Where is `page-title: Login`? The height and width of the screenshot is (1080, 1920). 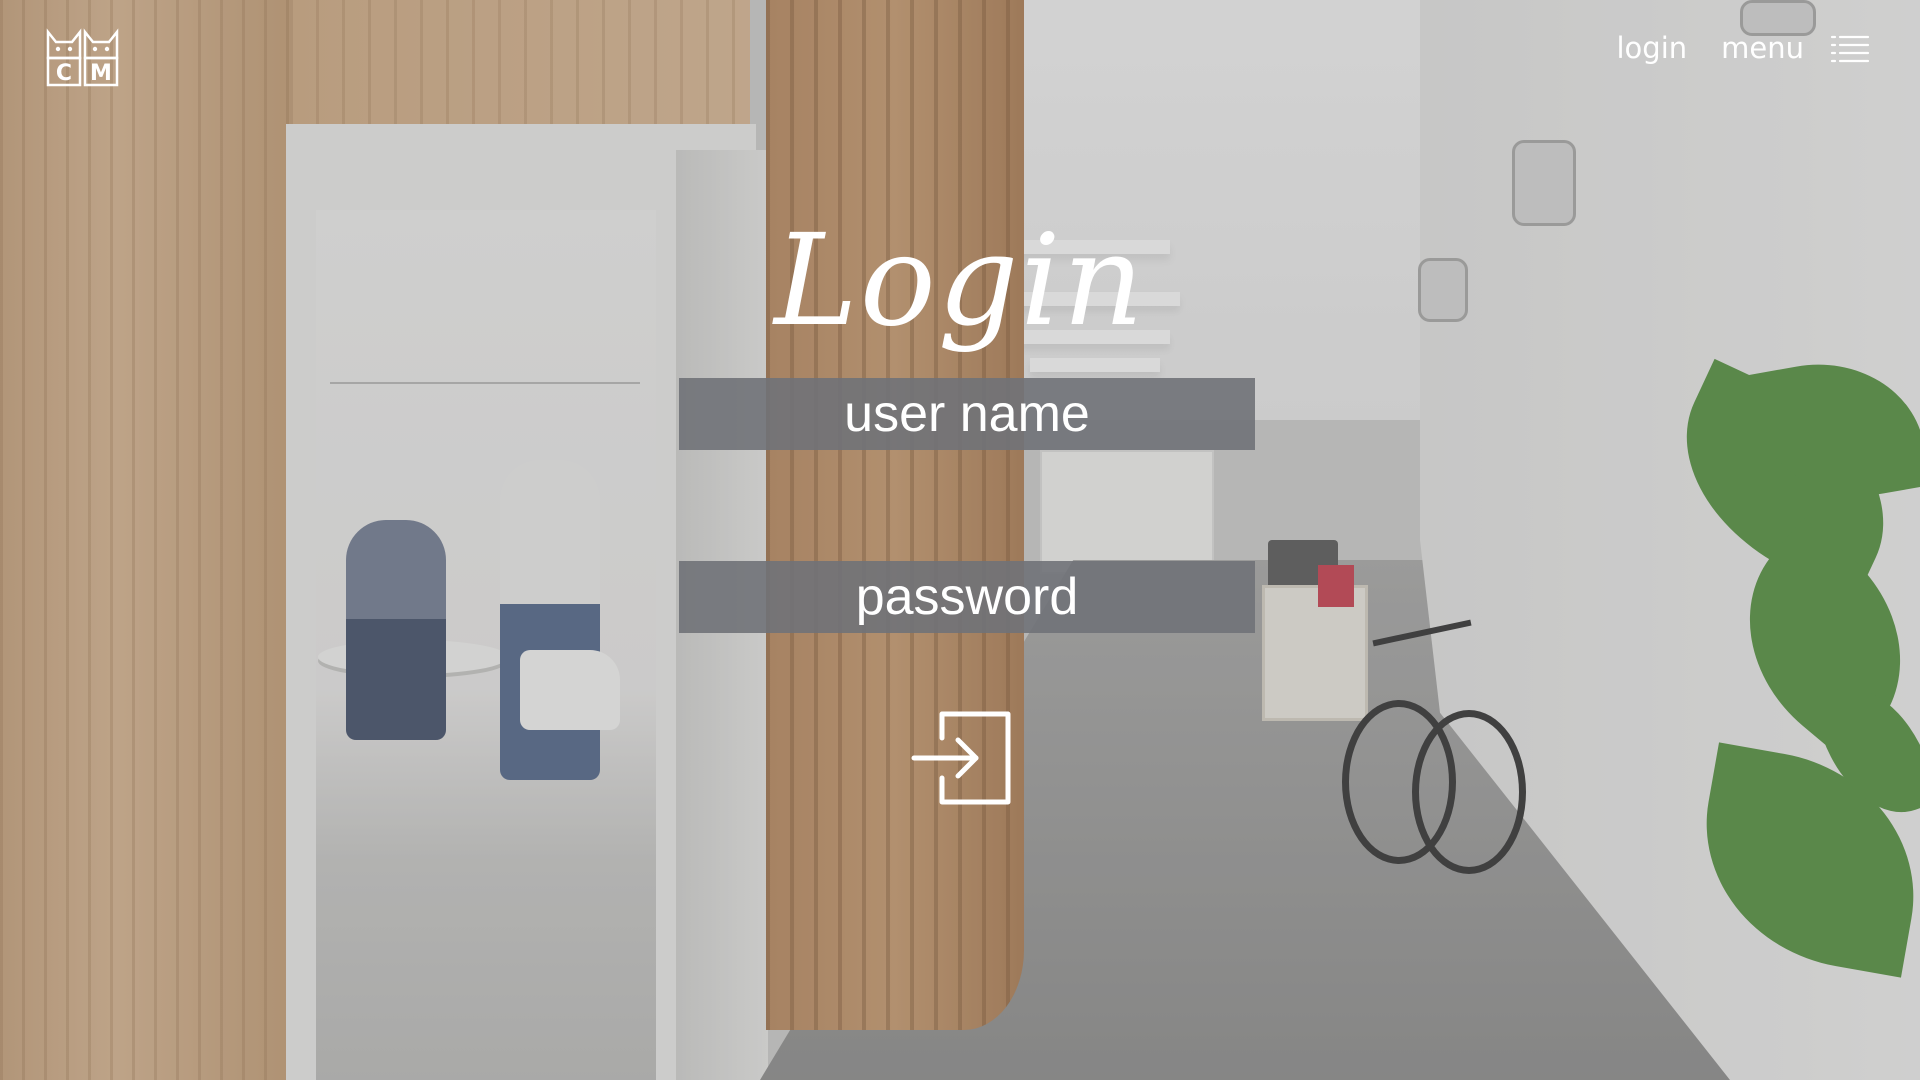 page-title: Login is located at coordinates (960, 281).